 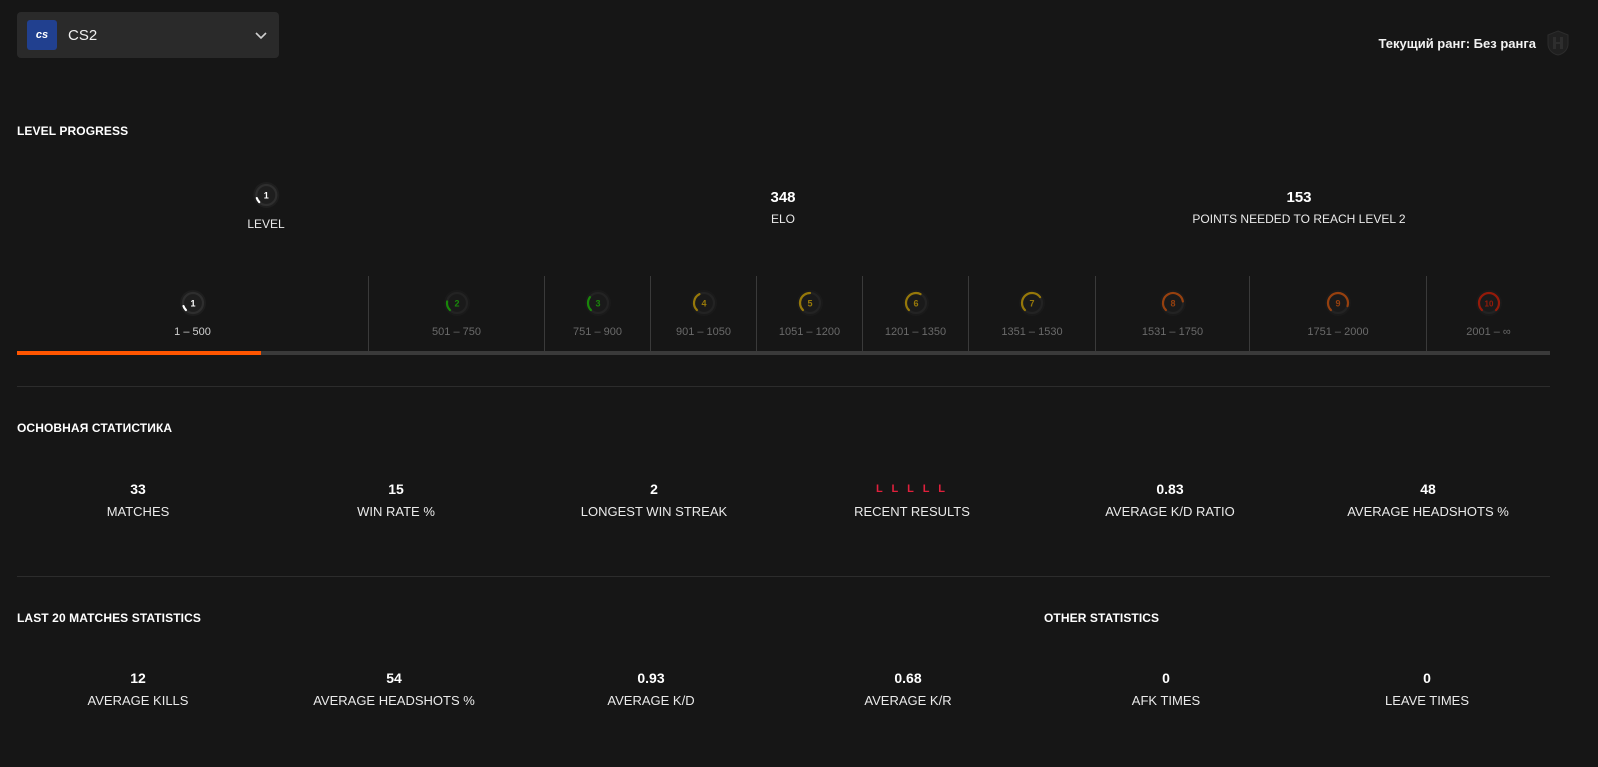 I want to click on stat-value: 15, so click(x=396, y=489).